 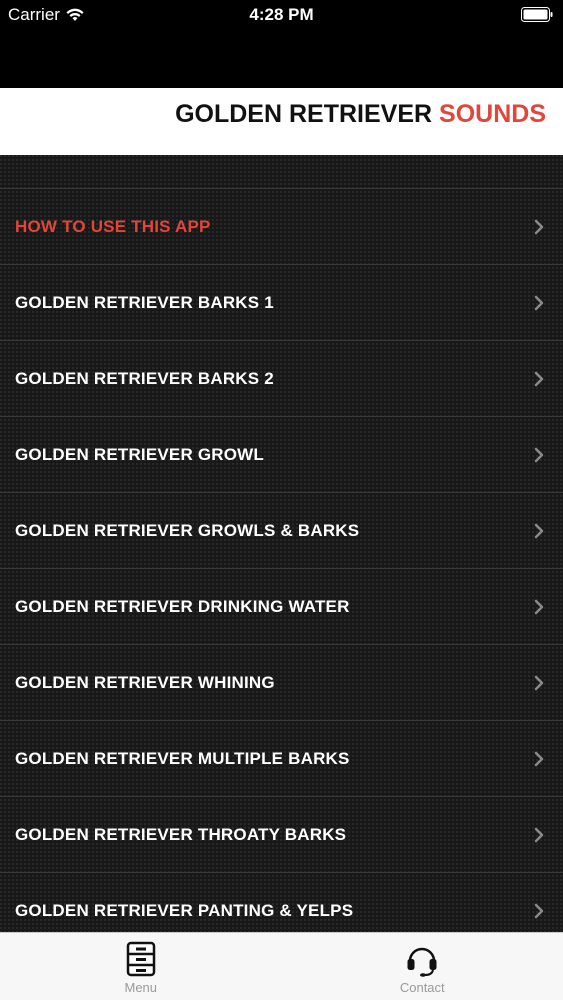 I want to click on menu-item-whining: GOLDEN RETRIEVER WHINING, so click(x=281, y=683).